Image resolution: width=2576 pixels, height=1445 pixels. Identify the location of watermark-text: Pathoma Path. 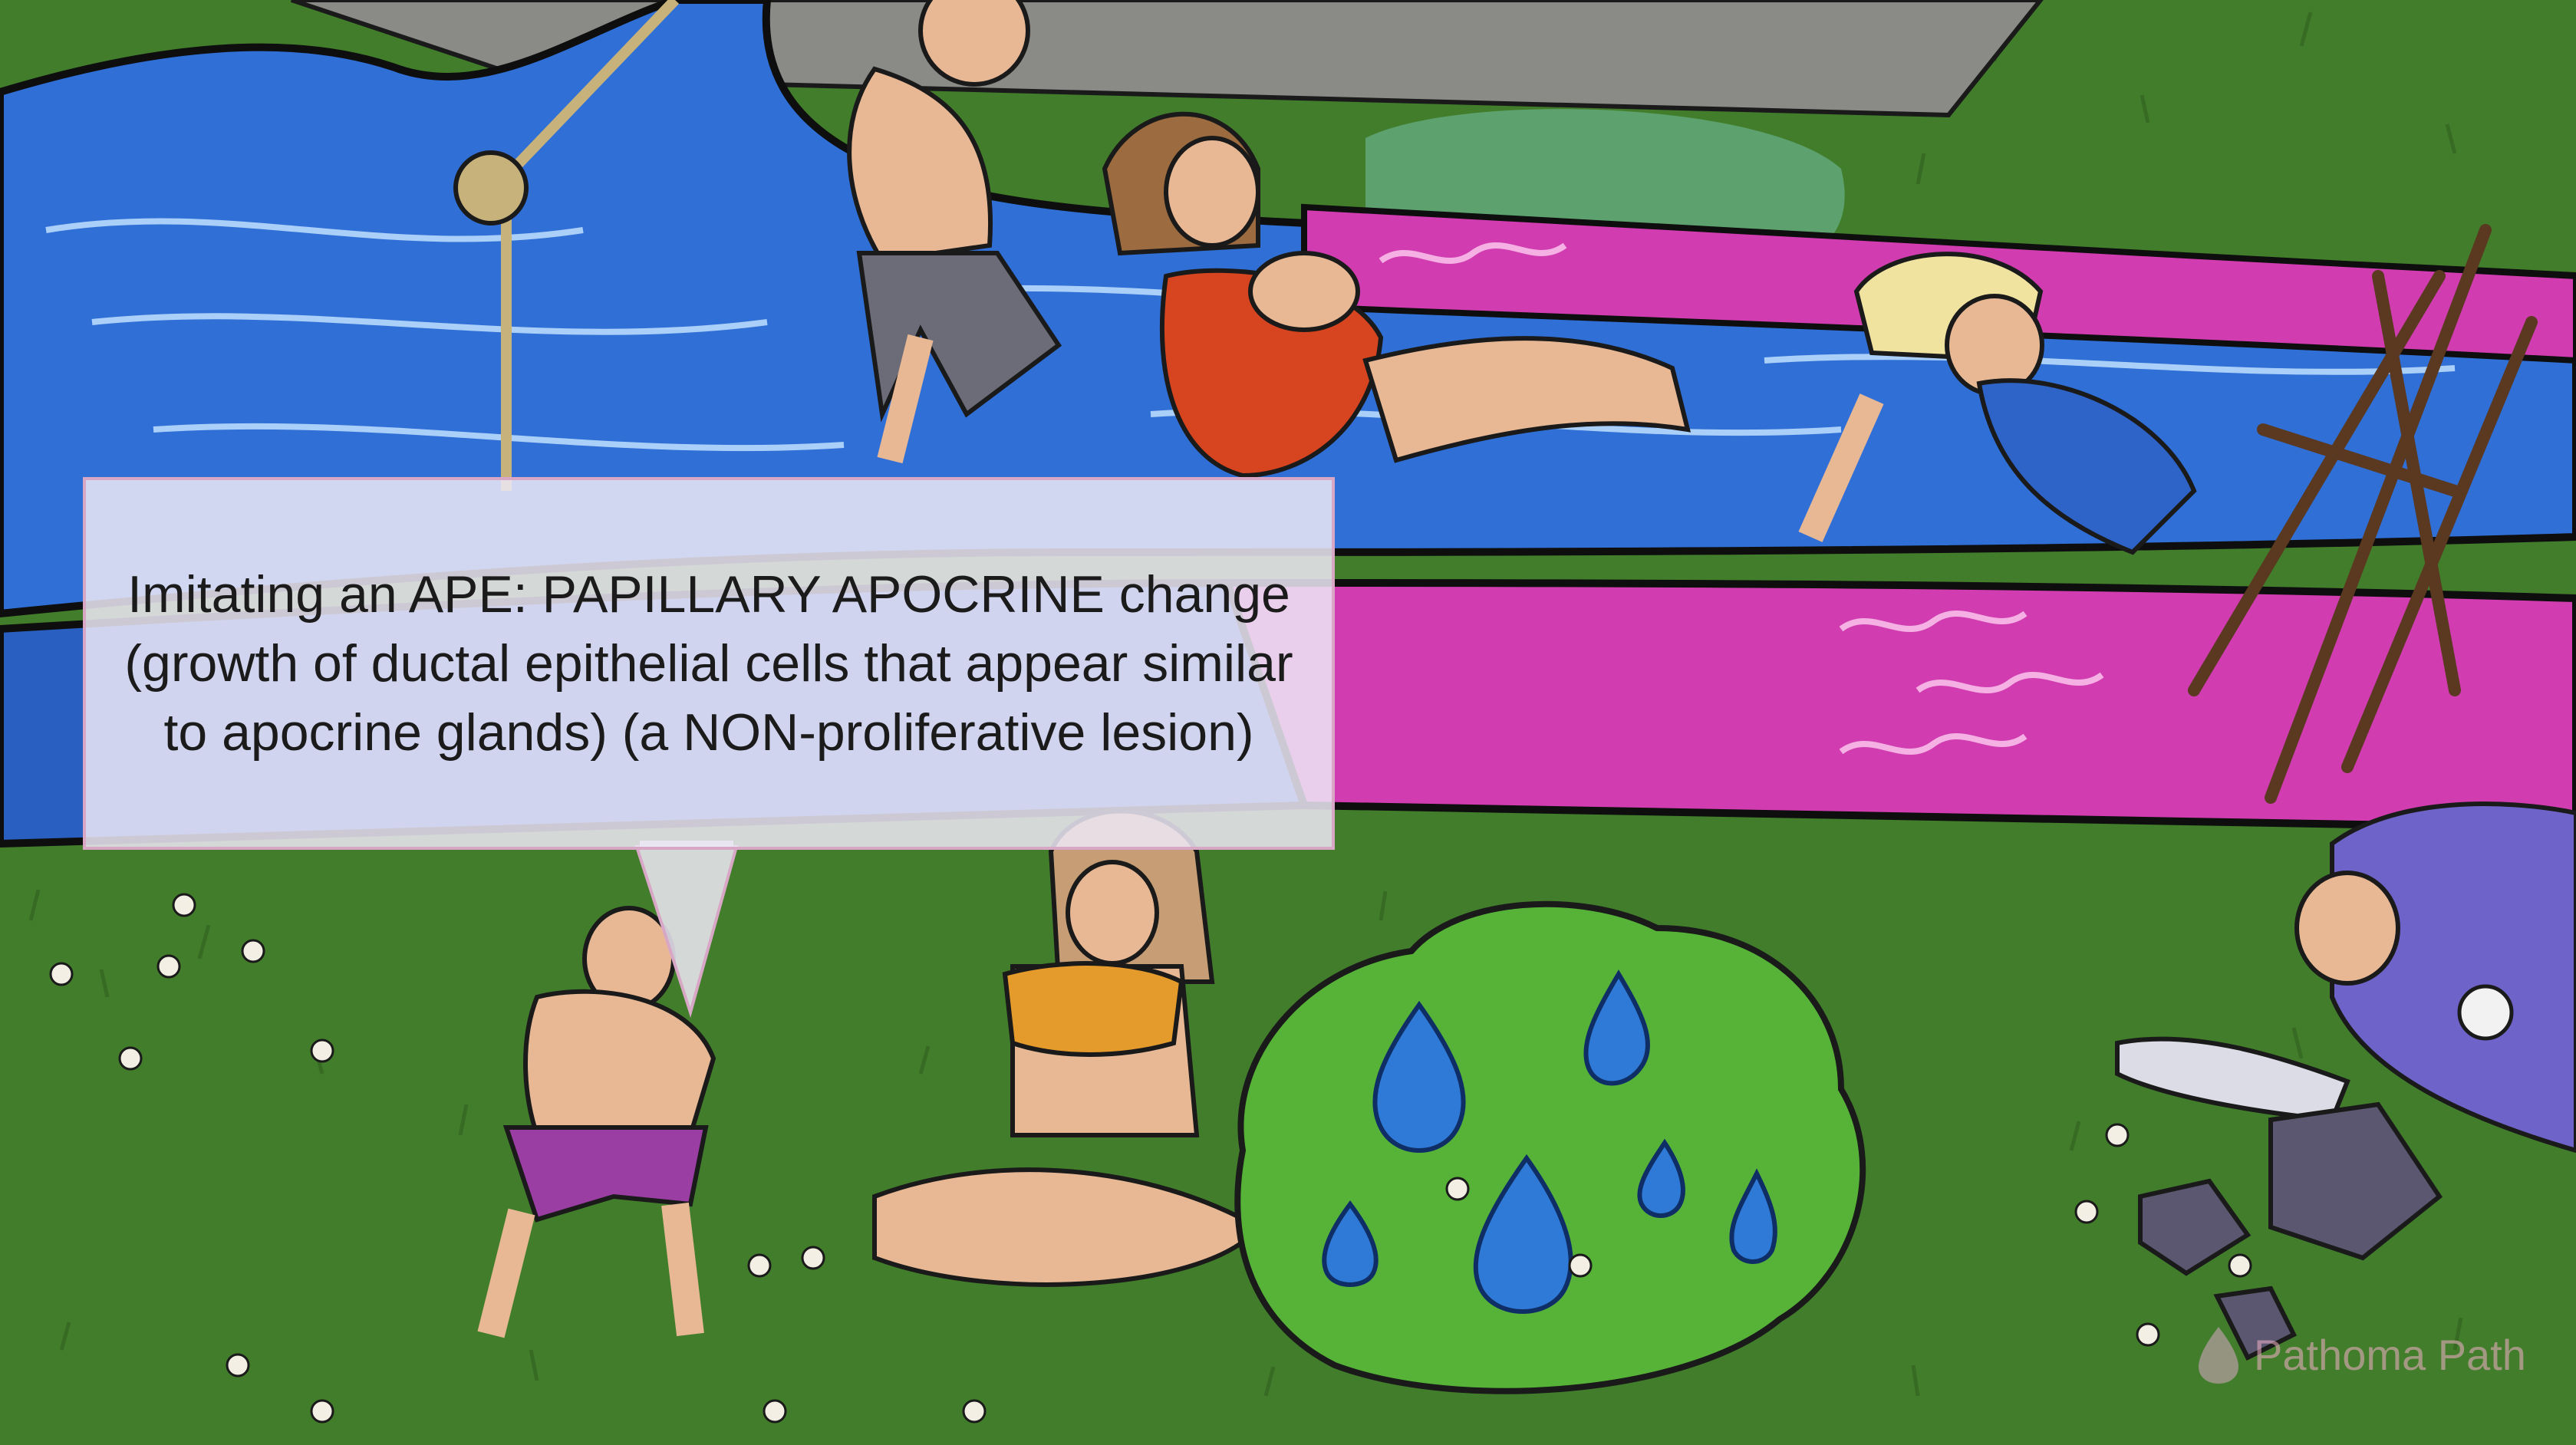
(2390, 1354).